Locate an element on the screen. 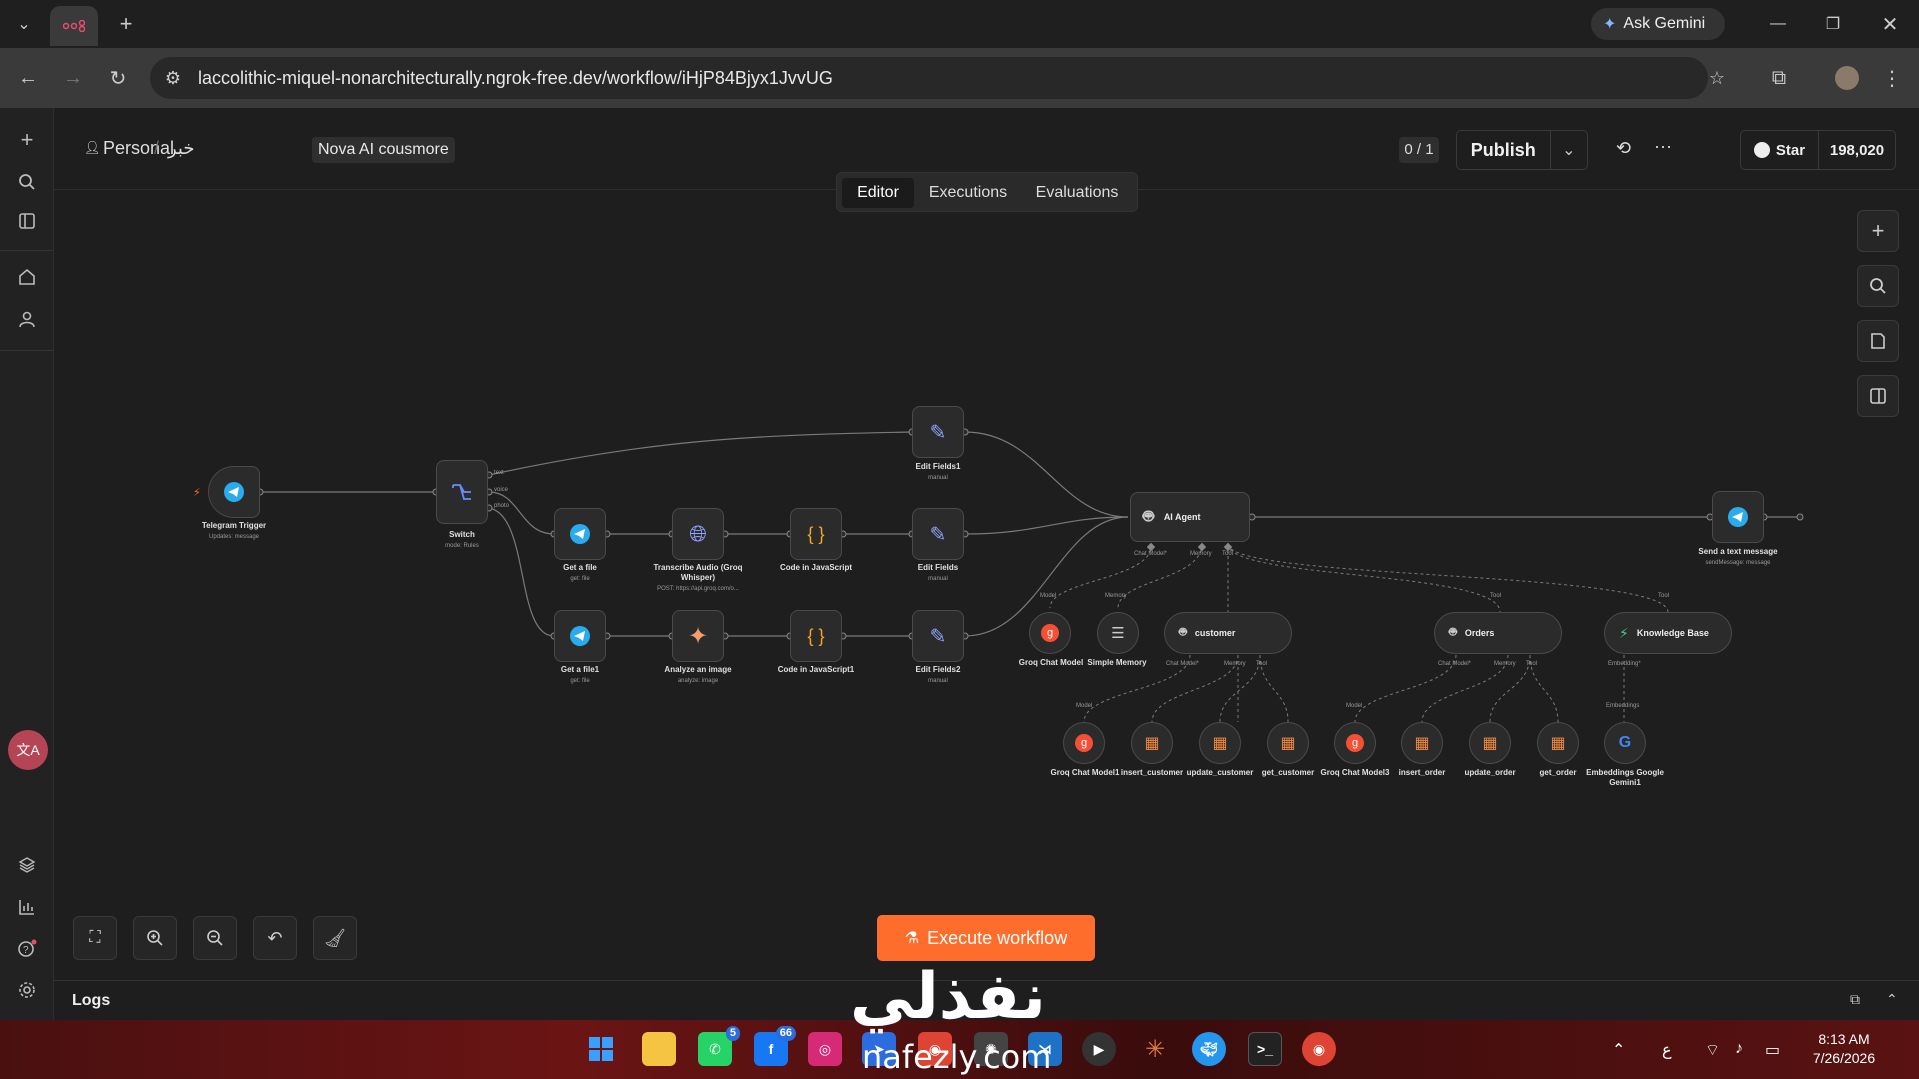  insert-order-node: ▦ is located at coordinates (1422, 743).